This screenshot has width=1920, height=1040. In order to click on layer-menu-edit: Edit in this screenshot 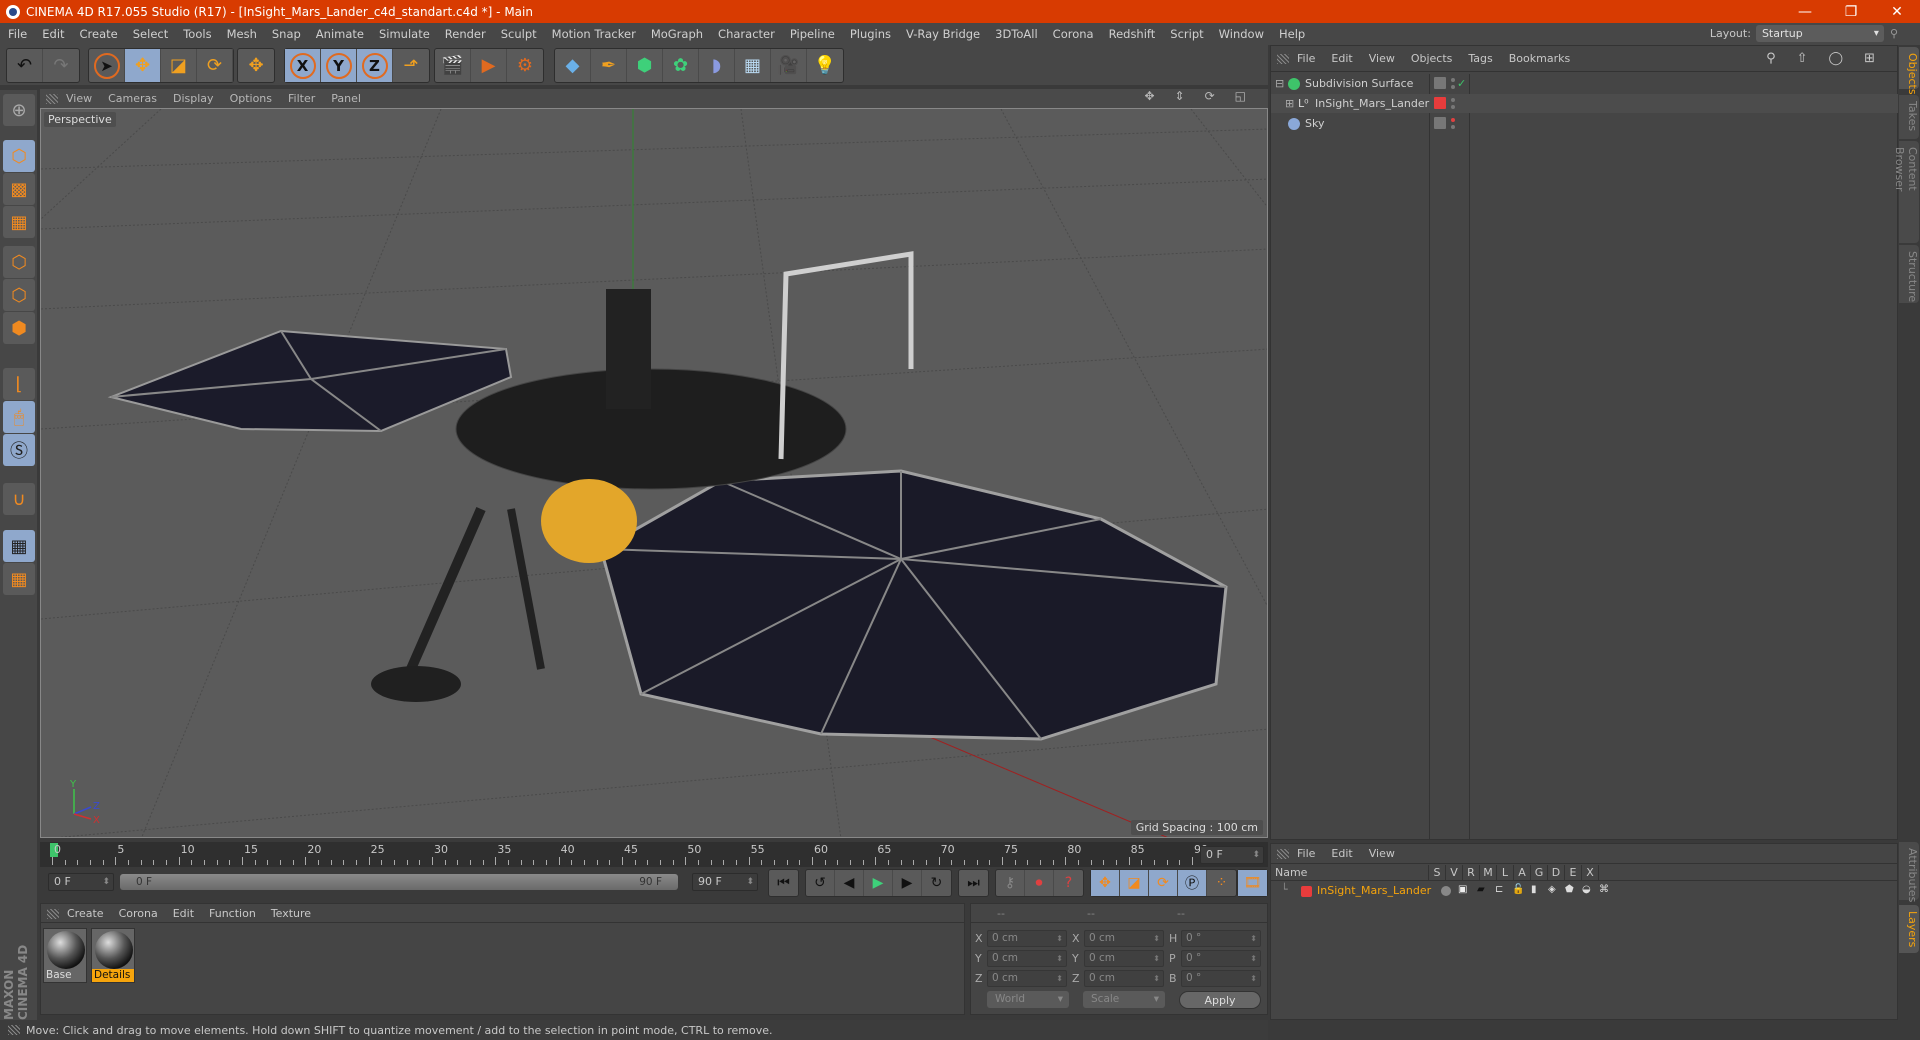, I will do `click(1341, 853)`.